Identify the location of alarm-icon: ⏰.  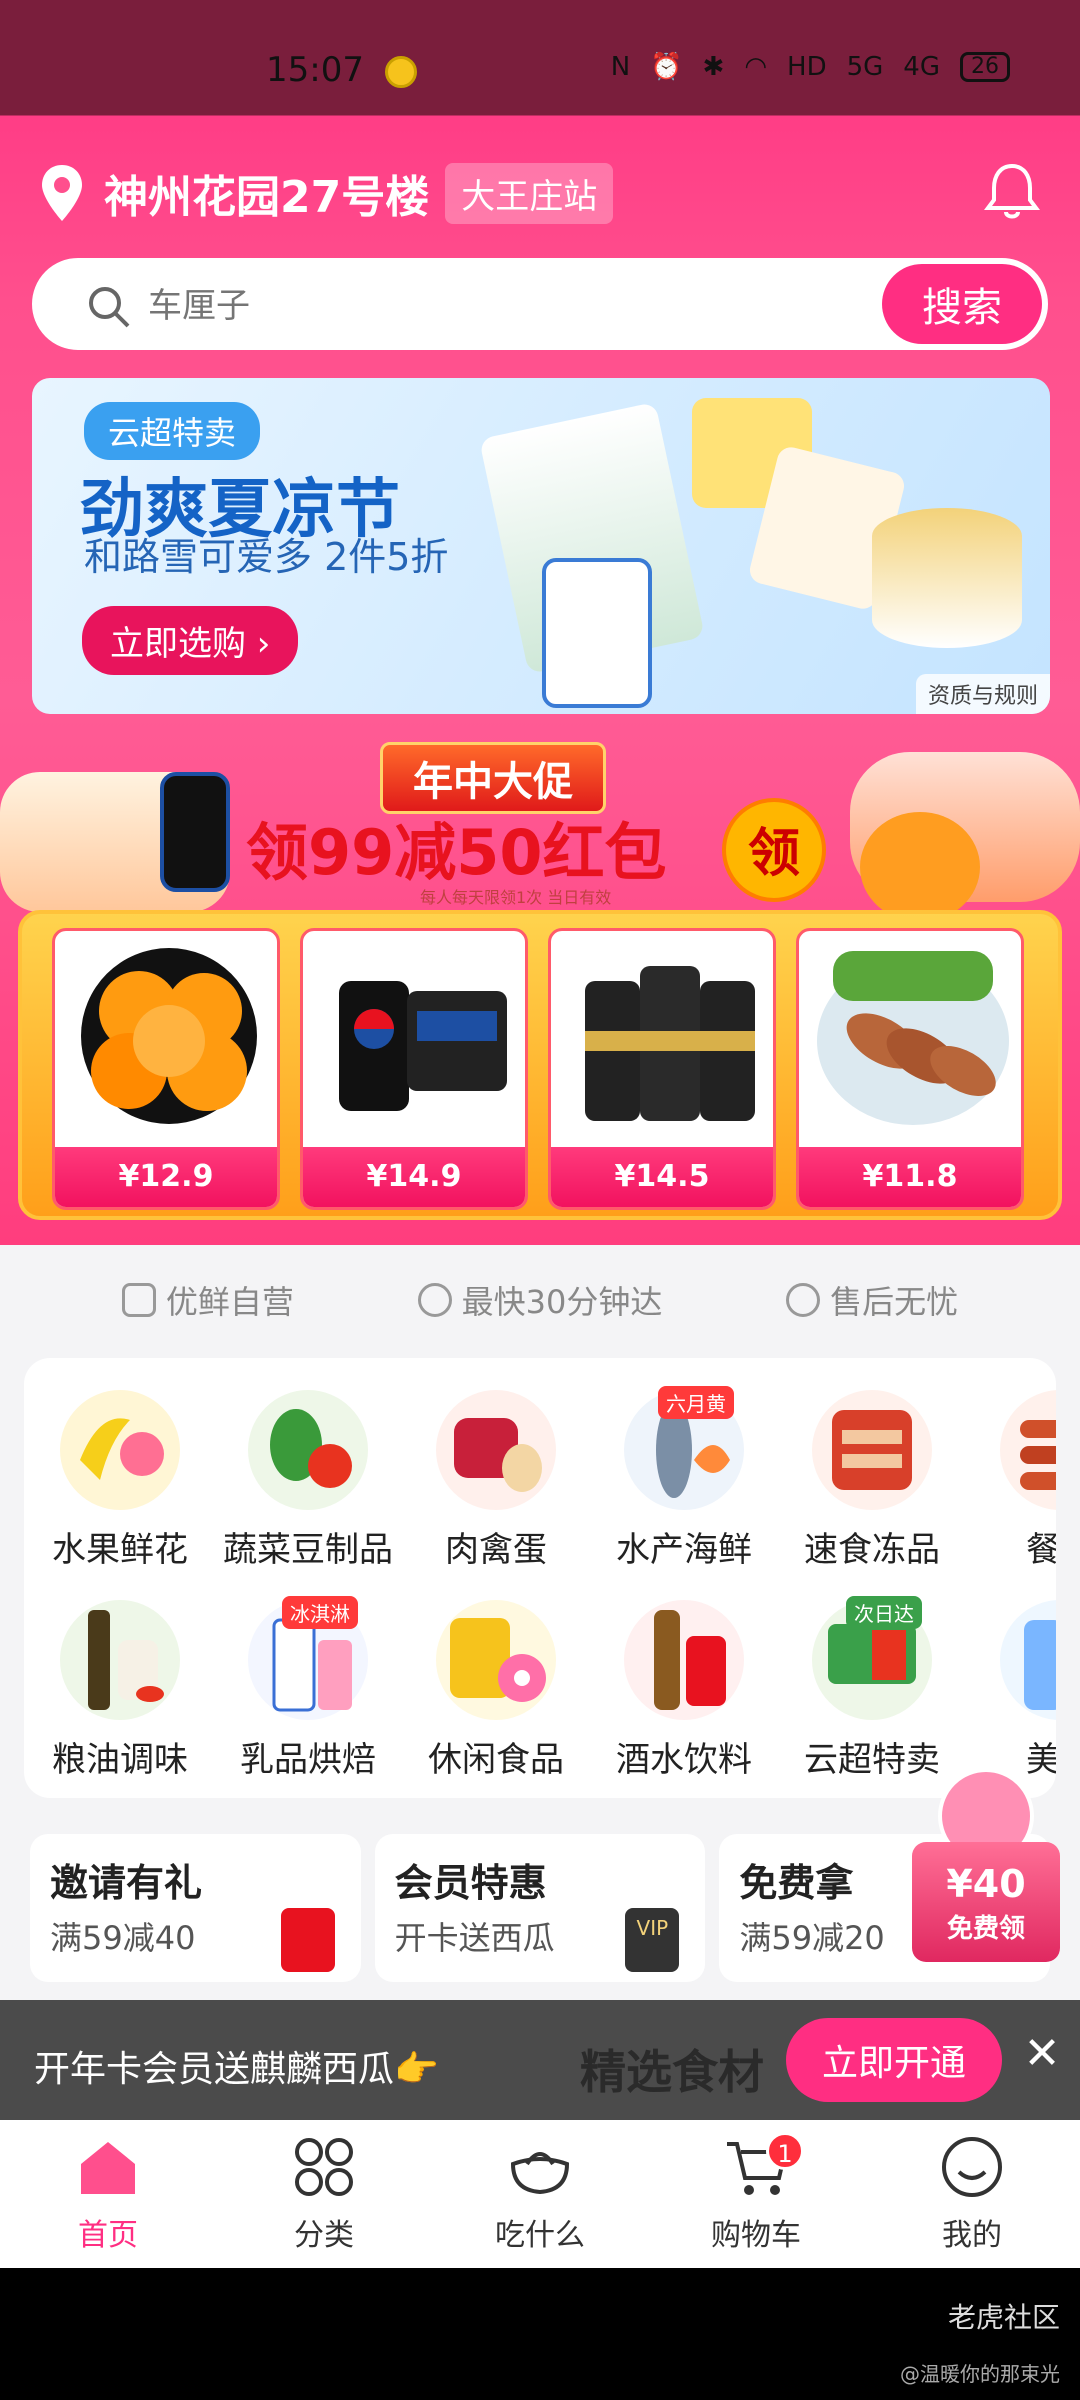
(666, 67).